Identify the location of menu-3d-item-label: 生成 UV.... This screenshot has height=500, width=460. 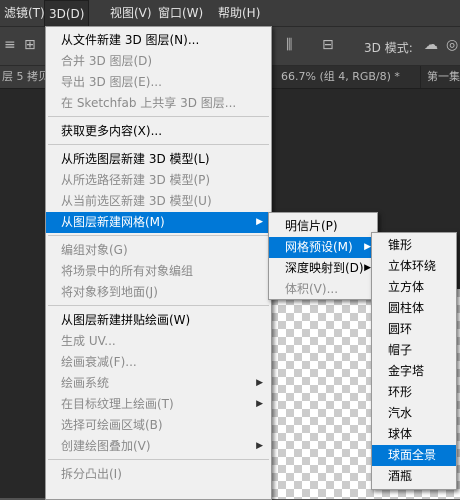
(88, 341).